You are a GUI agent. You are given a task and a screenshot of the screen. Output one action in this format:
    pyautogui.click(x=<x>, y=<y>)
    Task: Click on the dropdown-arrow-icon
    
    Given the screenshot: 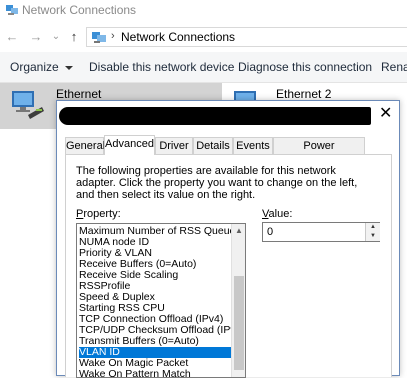 What is the action you would take?
    pyautogui.click(x=68, y=67)
    